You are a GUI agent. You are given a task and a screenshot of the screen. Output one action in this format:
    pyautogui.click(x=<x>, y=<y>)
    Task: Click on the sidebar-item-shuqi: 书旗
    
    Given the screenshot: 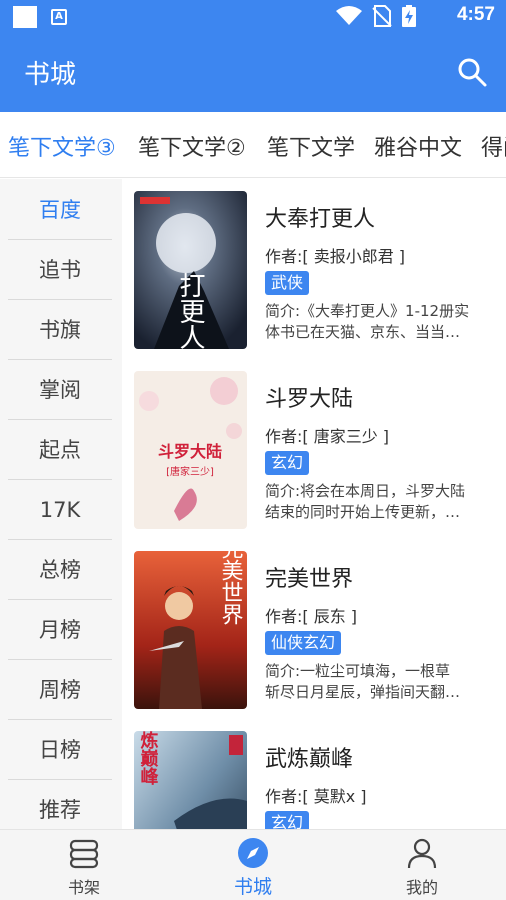 What is the action you would take?
    pyautogui.click(x=60, y=330)
    